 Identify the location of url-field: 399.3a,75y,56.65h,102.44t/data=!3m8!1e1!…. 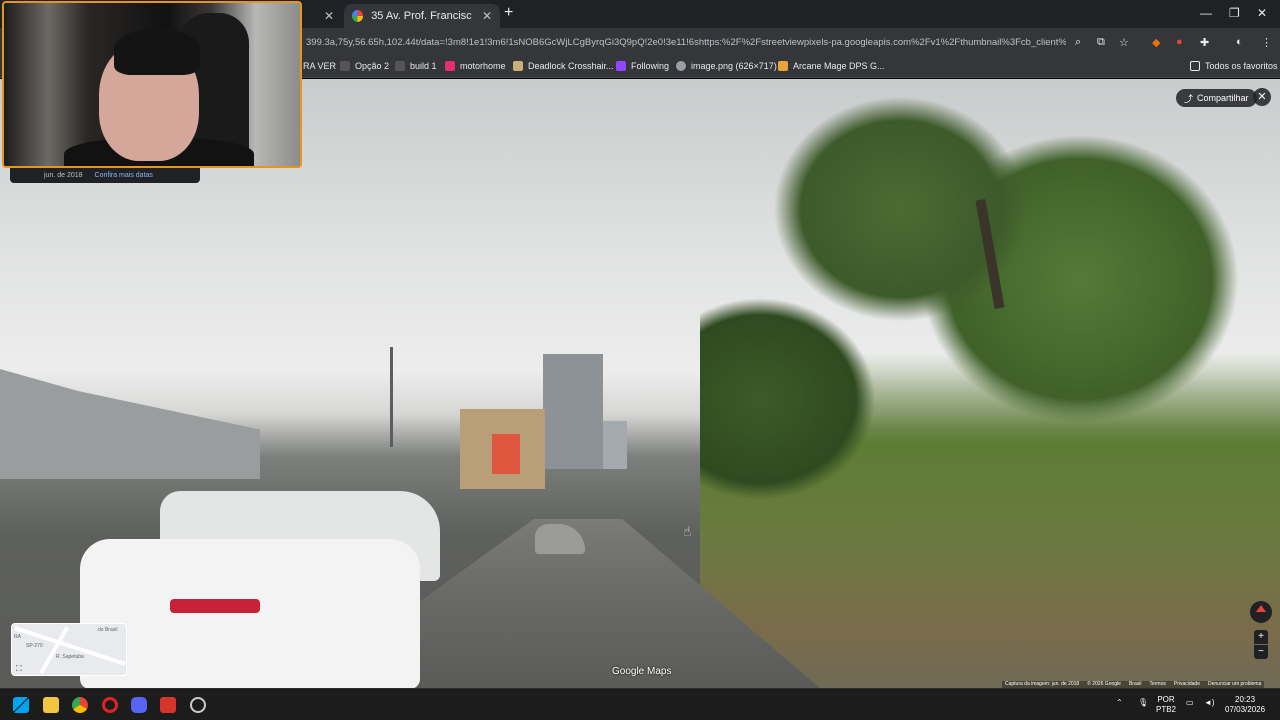
(686, 42).